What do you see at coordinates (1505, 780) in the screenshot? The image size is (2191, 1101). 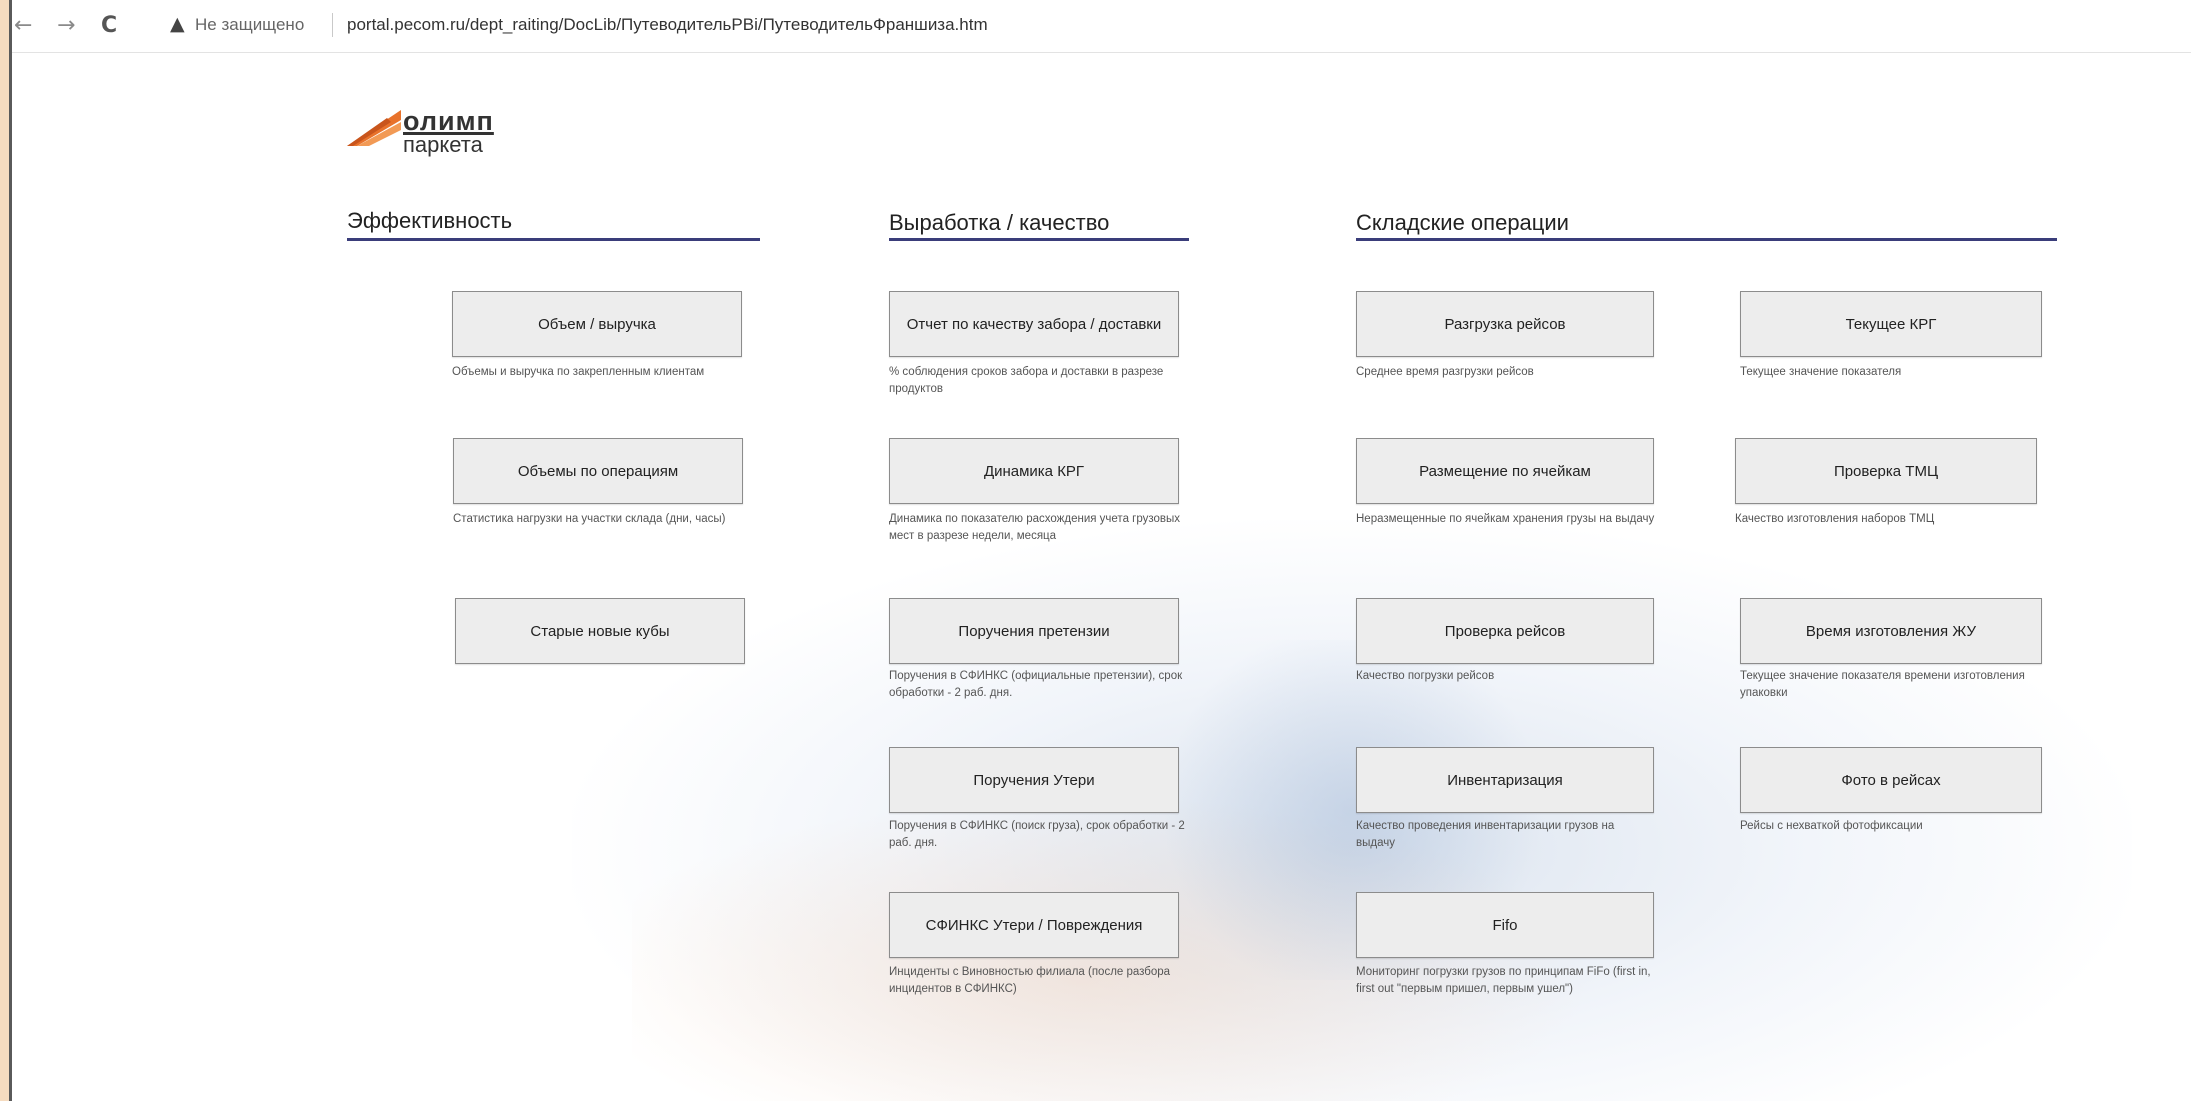 I see `tile-inventory: Инвентаризация` at bounding box center [1505, 780].